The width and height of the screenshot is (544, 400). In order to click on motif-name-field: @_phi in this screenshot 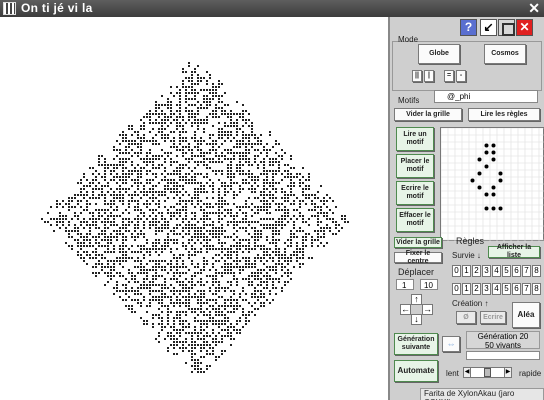, I will do `click(486, 96)`.